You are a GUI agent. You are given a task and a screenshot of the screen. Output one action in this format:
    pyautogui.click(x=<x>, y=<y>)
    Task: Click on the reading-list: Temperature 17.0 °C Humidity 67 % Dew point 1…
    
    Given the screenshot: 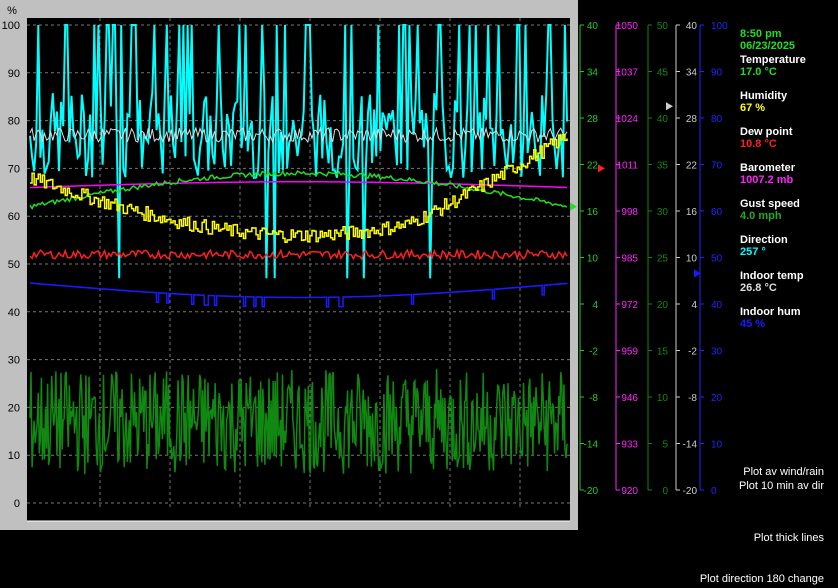 What is the action you would take?
    pyautogui.click(x=788, y=192)
    